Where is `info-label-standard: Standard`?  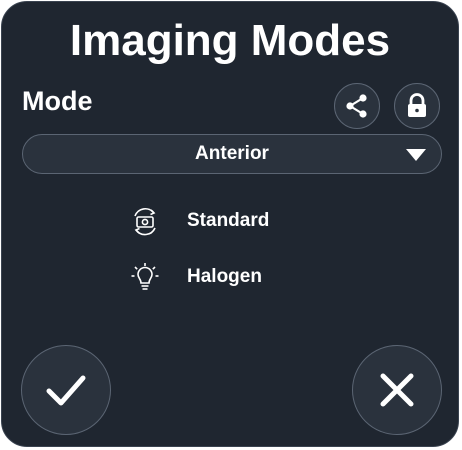
info-label-standard: Standard is located at coordinates (228, 220).